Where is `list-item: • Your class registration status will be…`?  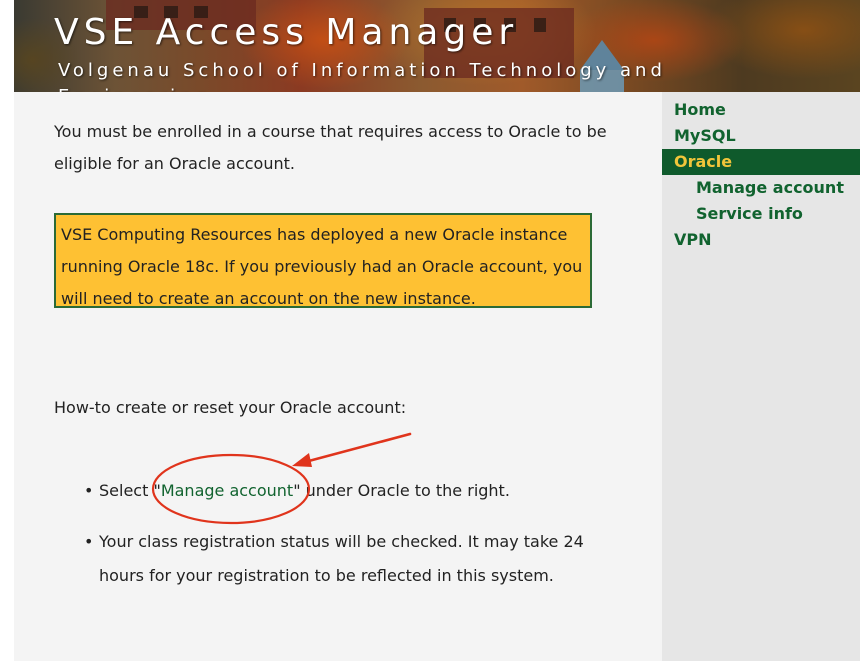
list-item: • Your class registration status will be… is located at coordinates (344, 559).